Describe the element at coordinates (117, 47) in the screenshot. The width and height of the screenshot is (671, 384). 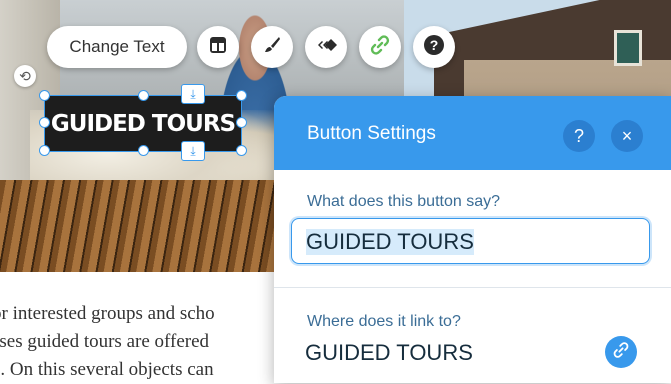
I see `change-text-button: Change Text` at that location.